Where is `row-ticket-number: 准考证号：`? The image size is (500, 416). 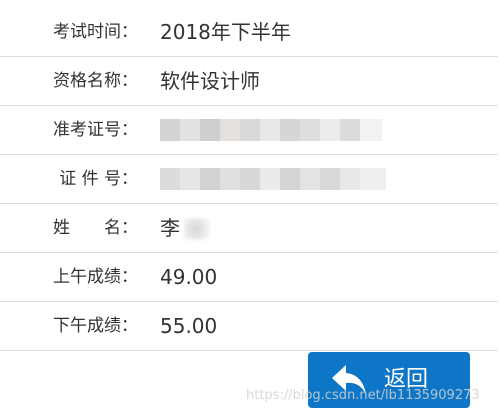 row-ticket-number: 准考证号： is located at coordinates (249, 130).